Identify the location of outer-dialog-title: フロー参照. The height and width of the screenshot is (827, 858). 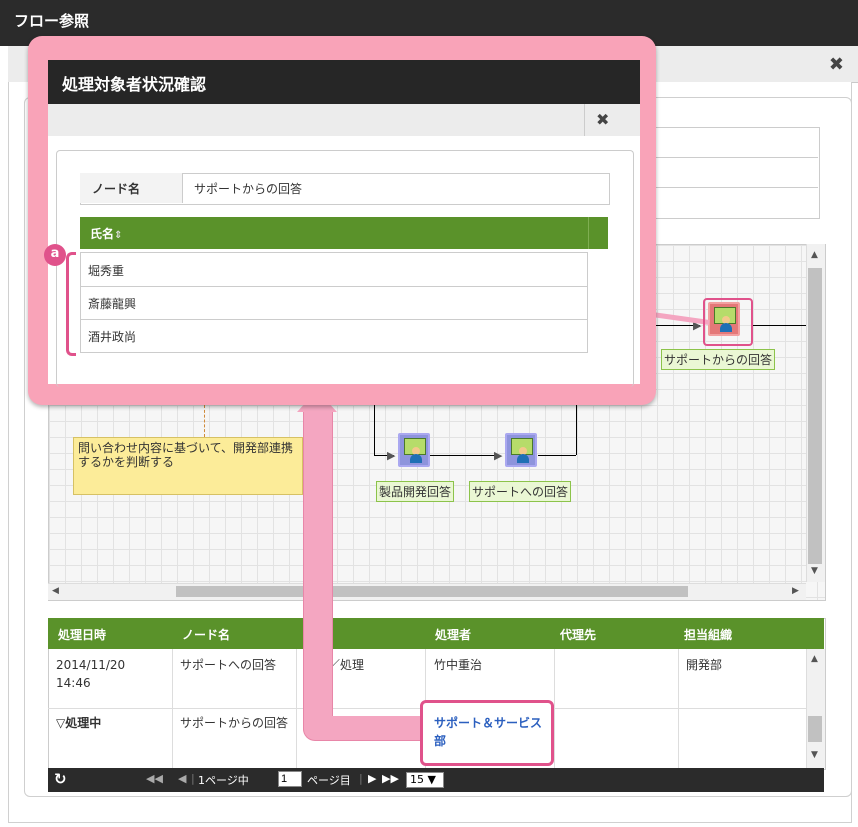
(52, 21).